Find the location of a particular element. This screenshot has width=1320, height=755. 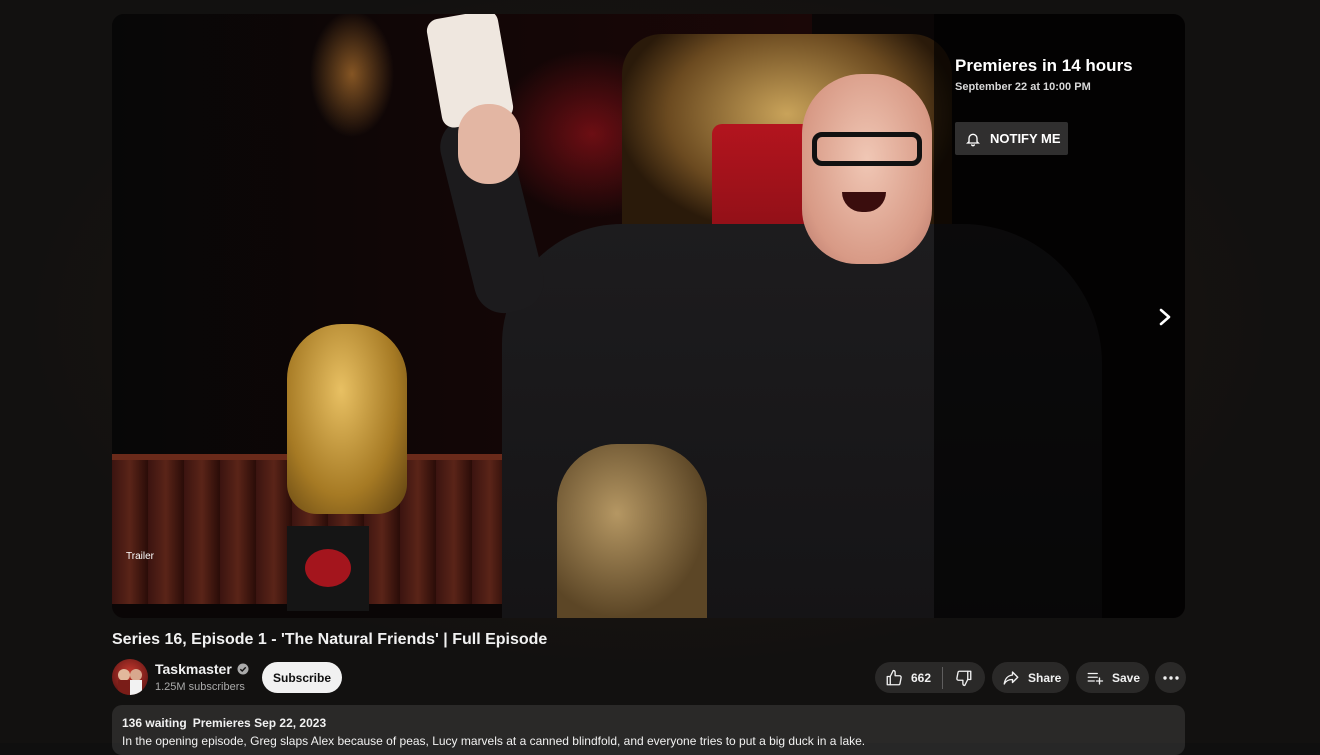

next-video-button is located at coordinates (1165, 317).